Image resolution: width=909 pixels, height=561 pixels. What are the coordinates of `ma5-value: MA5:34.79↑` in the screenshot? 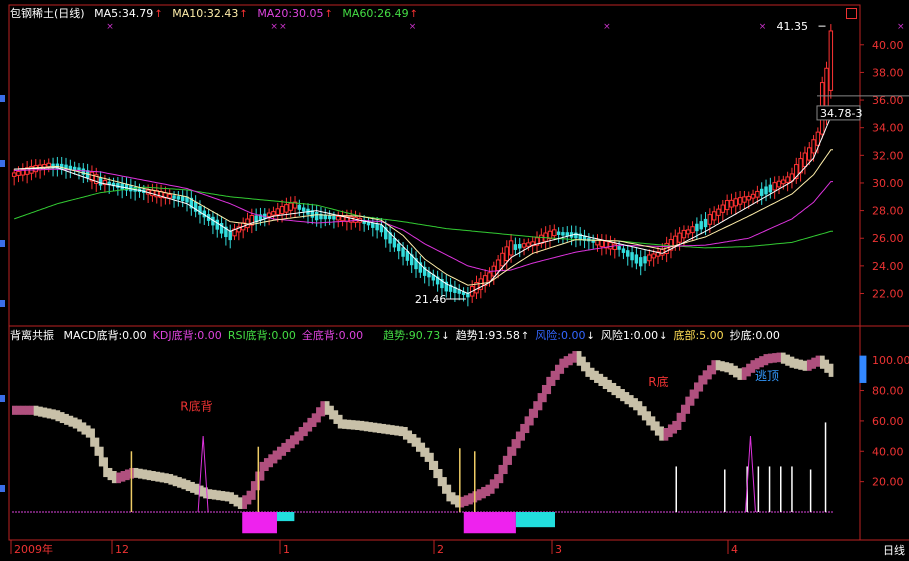 It's located at (128, 13).